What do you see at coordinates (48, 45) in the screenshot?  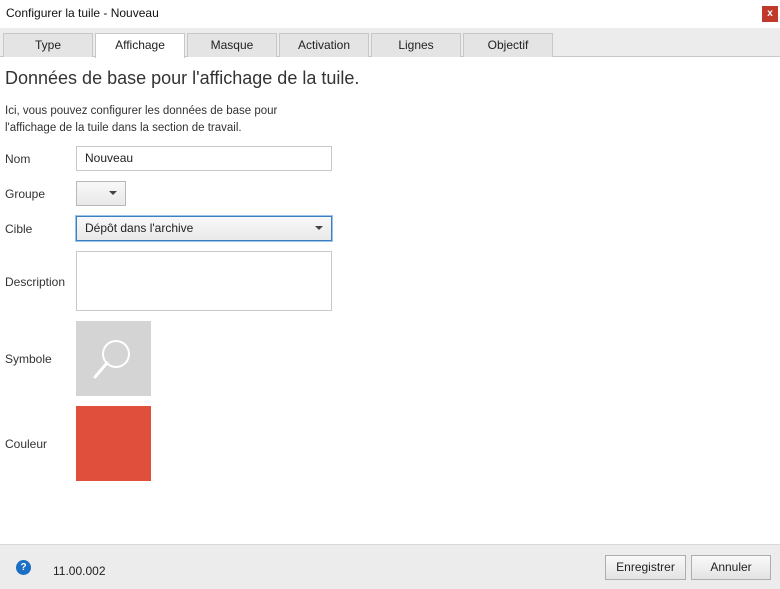 I see `tab-type: Type` at bounding box center [48, 45].